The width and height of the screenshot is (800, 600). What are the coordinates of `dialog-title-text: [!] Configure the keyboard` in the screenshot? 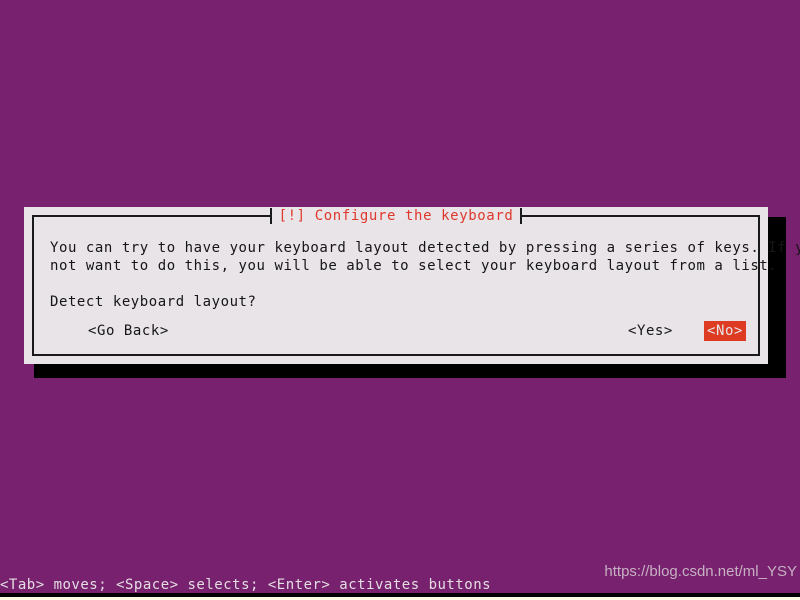 It's located at (396, 216).